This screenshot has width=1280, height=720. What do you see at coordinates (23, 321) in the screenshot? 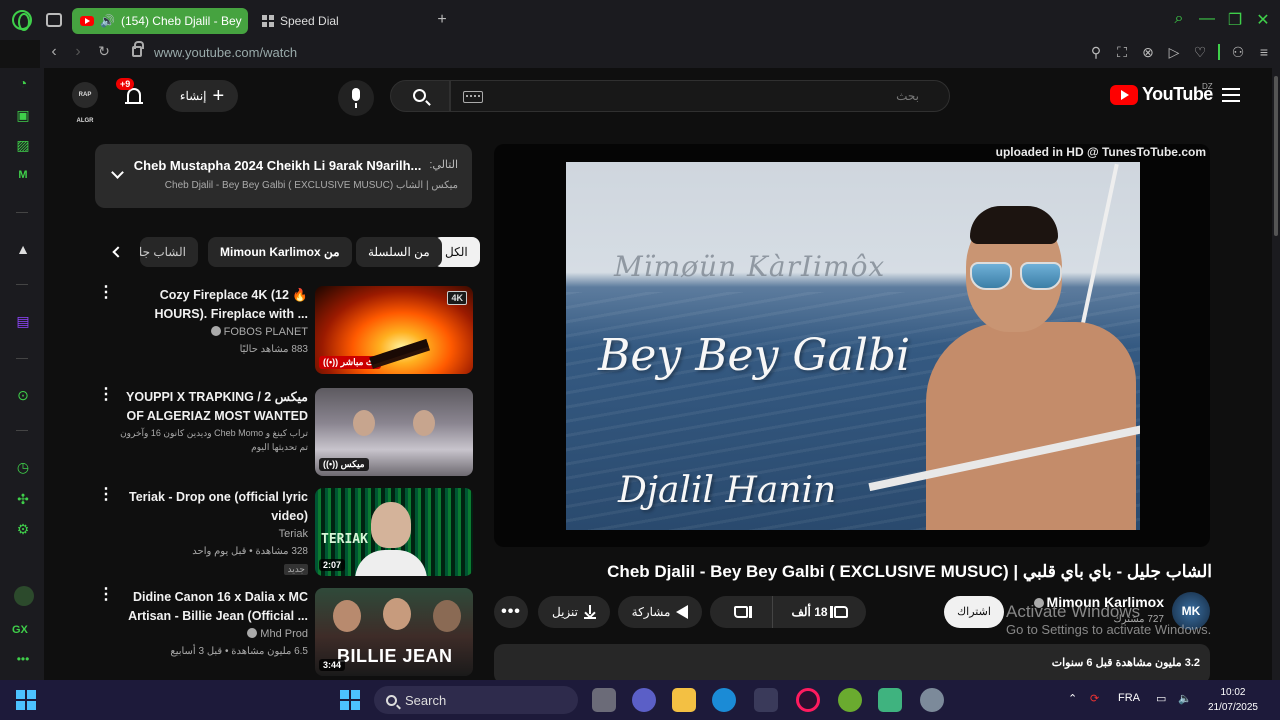
I see `twitch-icon: ▤` at bounding box center [23, 321].